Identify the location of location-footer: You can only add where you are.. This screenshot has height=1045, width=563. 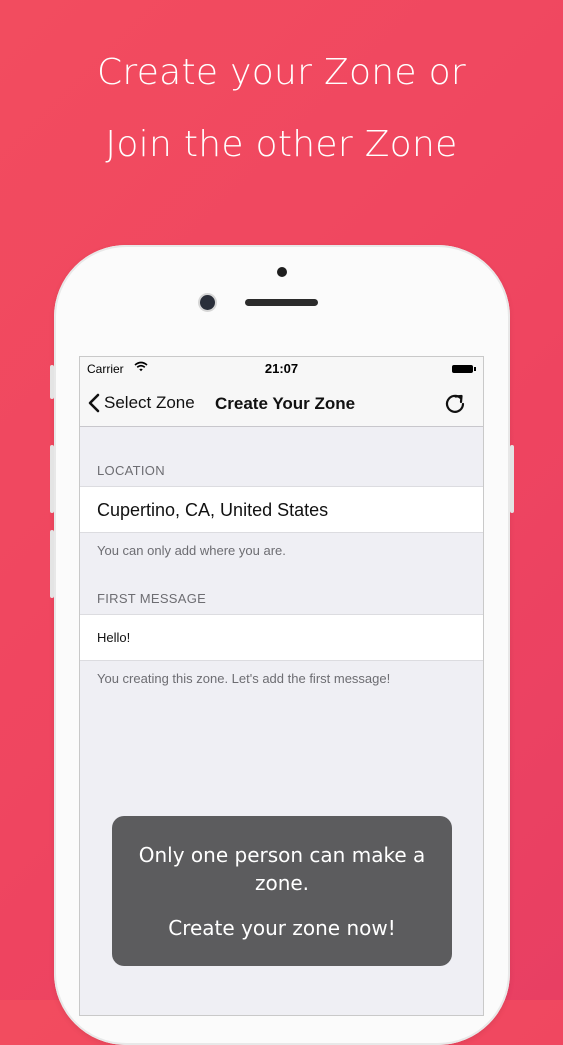
(191, 550).